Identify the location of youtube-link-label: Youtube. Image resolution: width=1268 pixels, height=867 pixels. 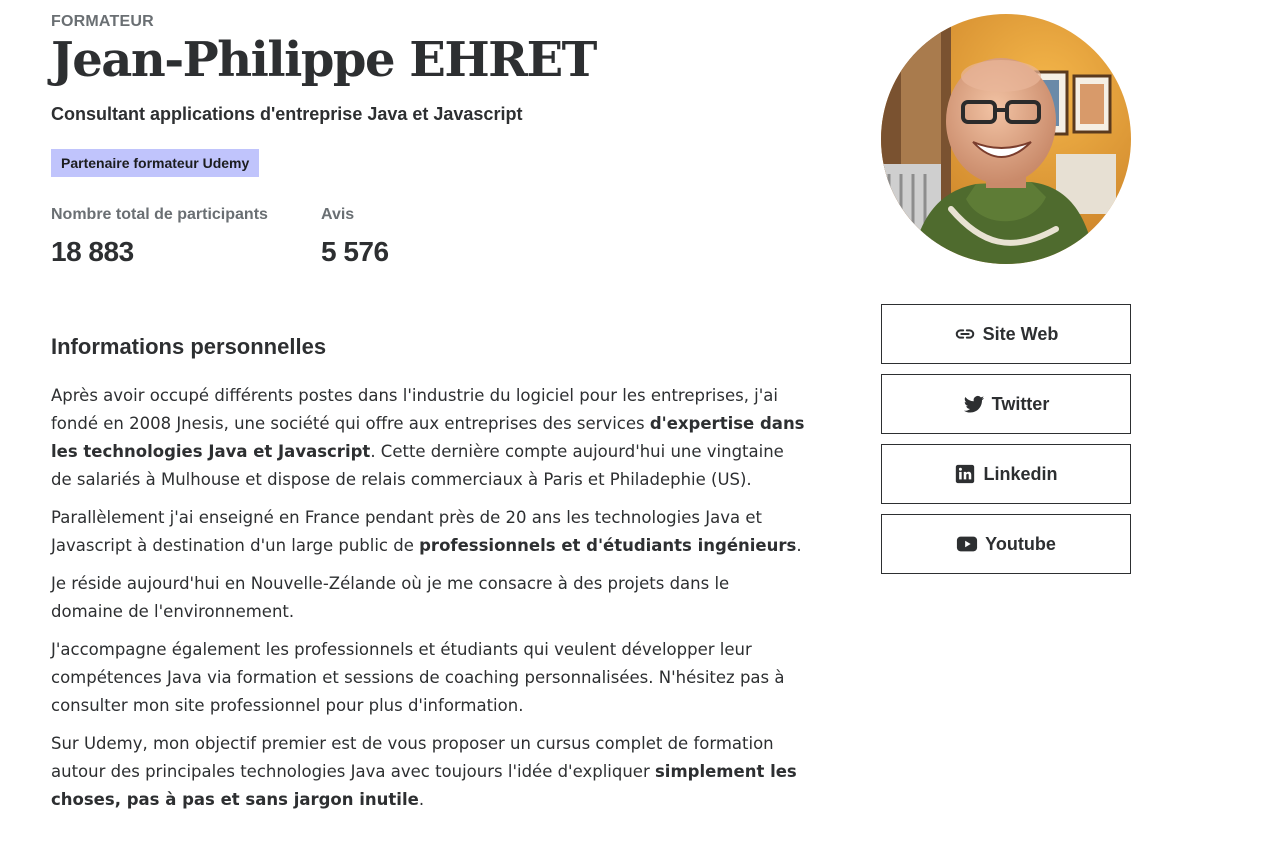
(1020, 543).